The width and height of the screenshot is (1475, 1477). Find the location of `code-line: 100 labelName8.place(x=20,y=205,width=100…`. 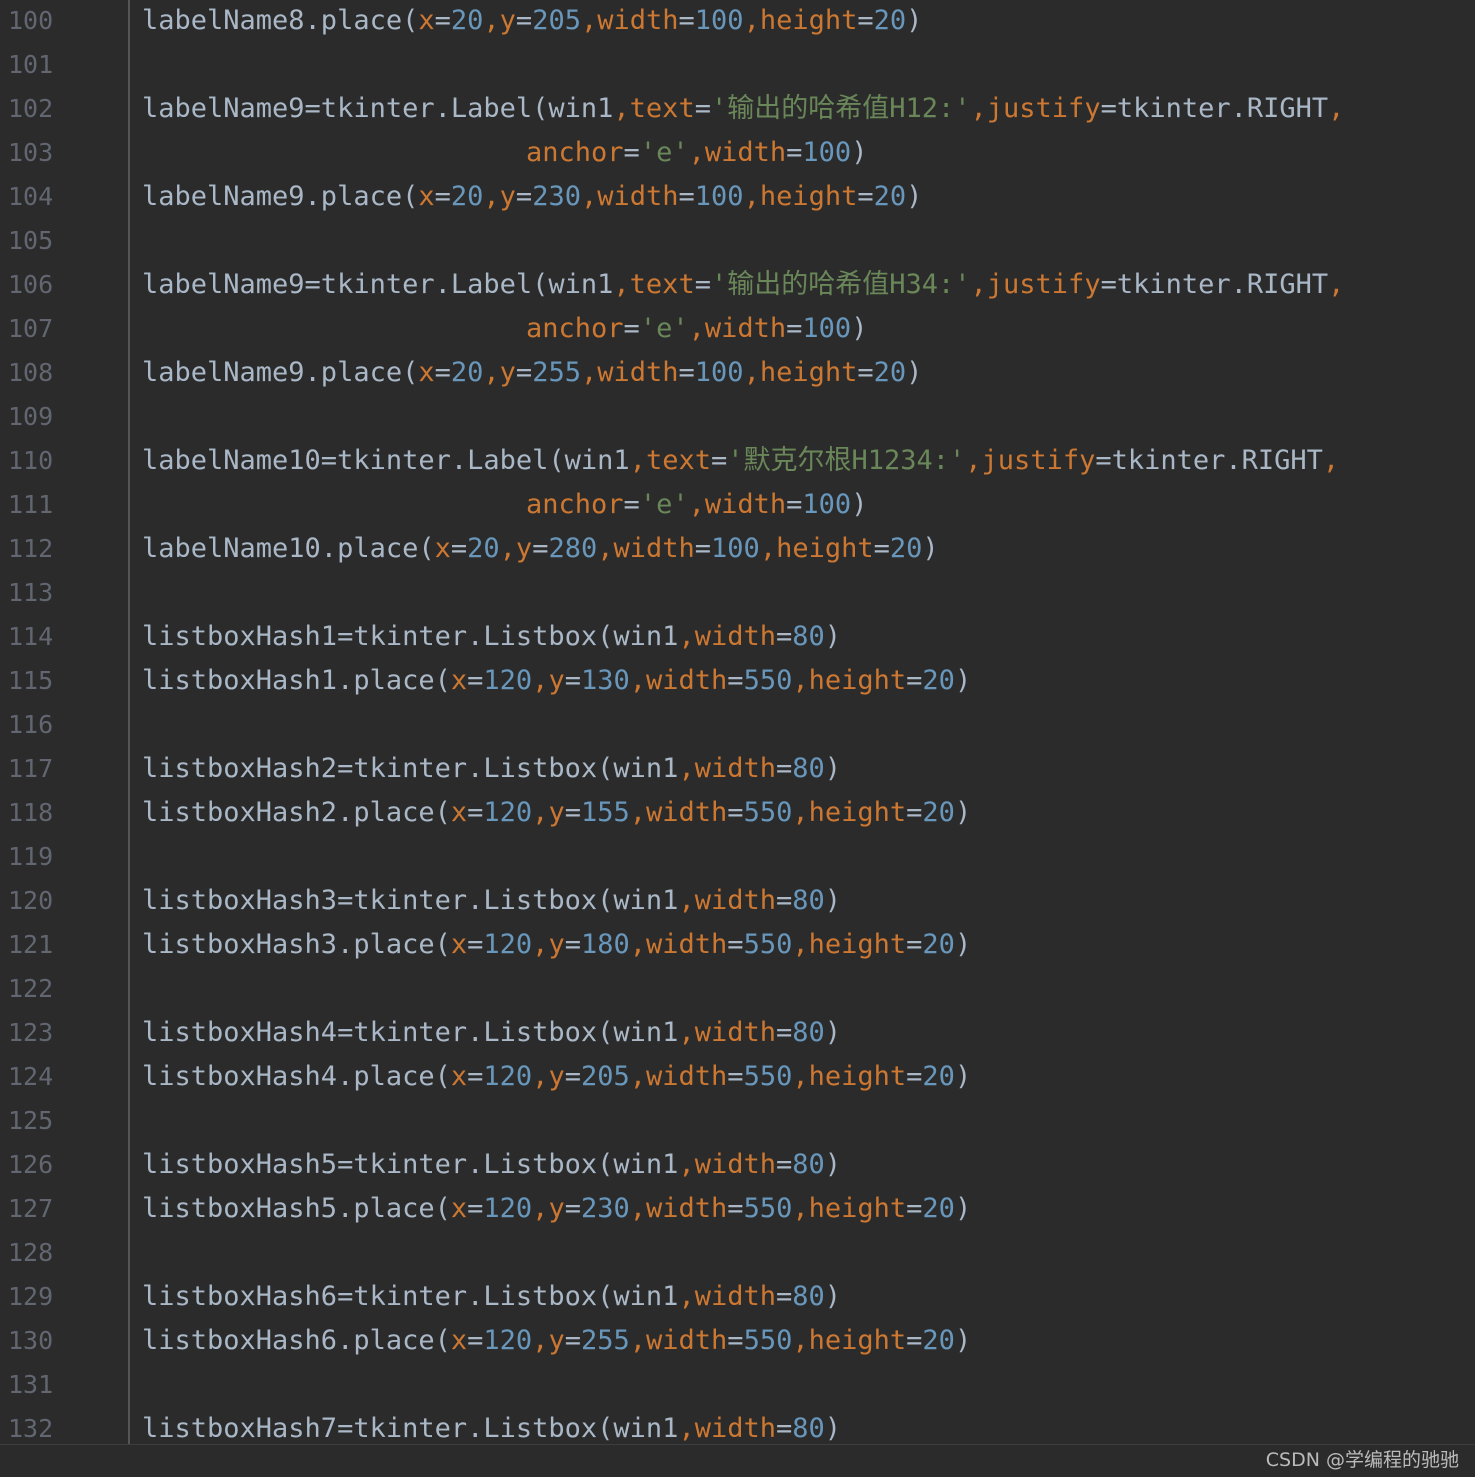

code-line: 100 labelName8.place(x=20,y=205,width=100… is located at coordinates (737, 21).